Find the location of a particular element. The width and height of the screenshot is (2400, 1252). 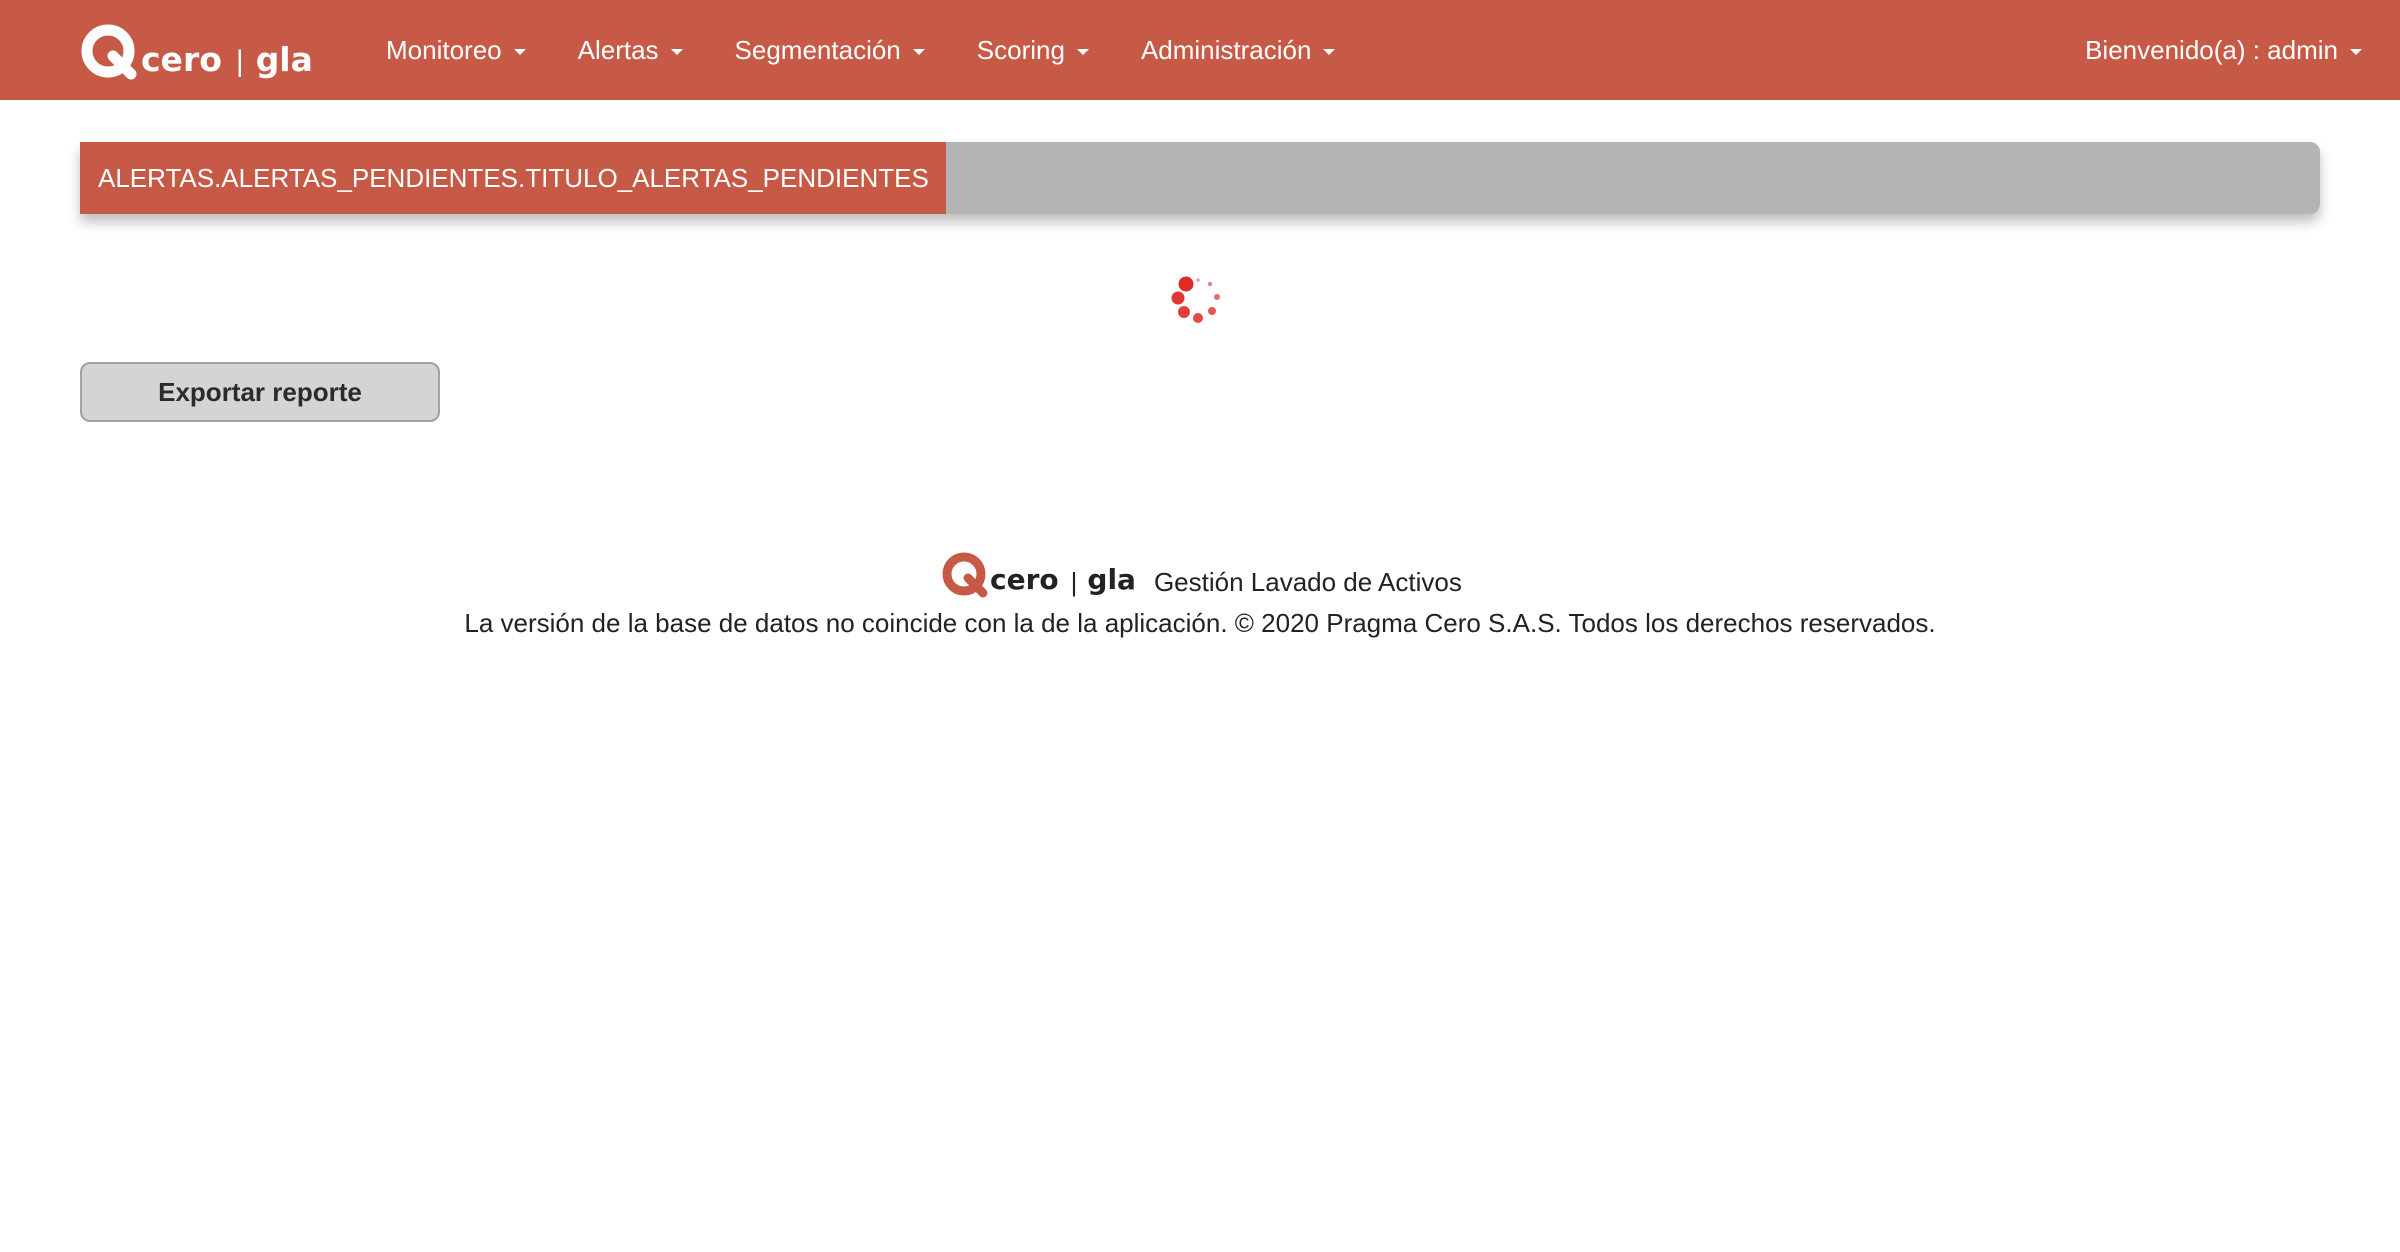

footer-brand-name: cero is located at coordinates (1024, 579).